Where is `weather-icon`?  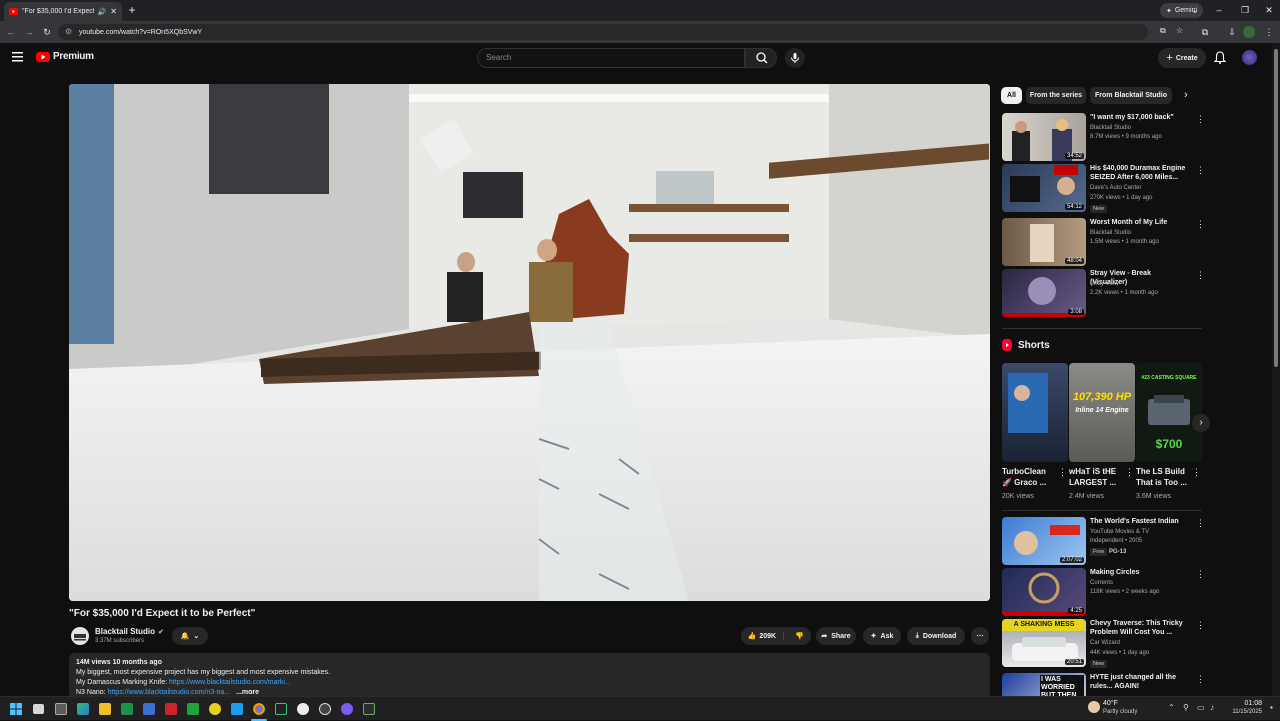
weather-icon is located at coordinates (1094, 707).